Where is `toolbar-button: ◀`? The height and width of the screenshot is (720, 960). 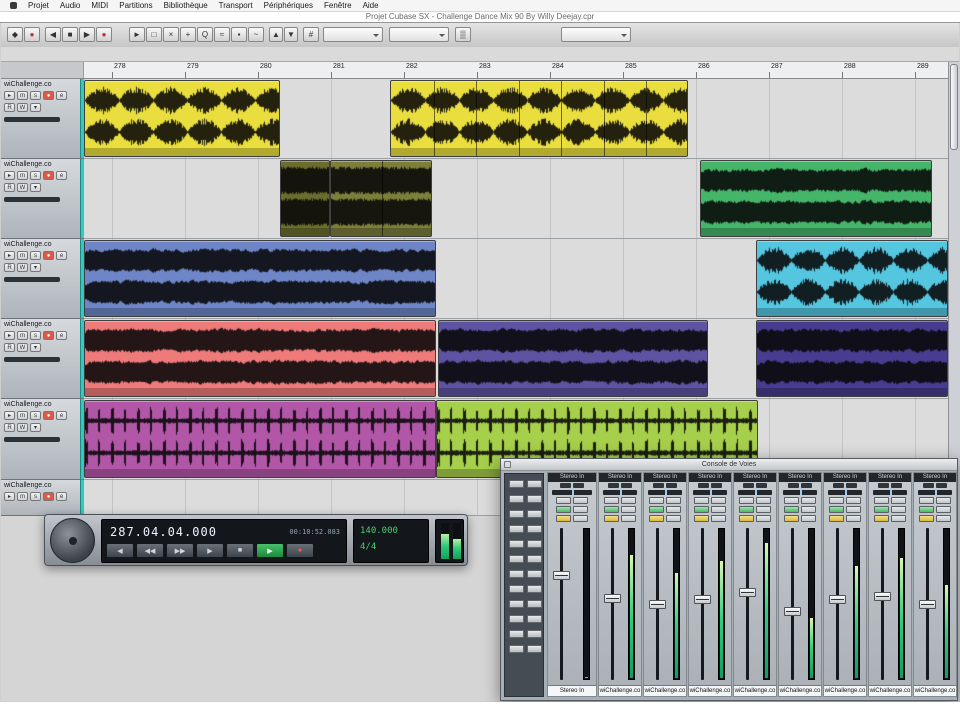
toolbar-button: ◀ is located at coordinates (53, 34).